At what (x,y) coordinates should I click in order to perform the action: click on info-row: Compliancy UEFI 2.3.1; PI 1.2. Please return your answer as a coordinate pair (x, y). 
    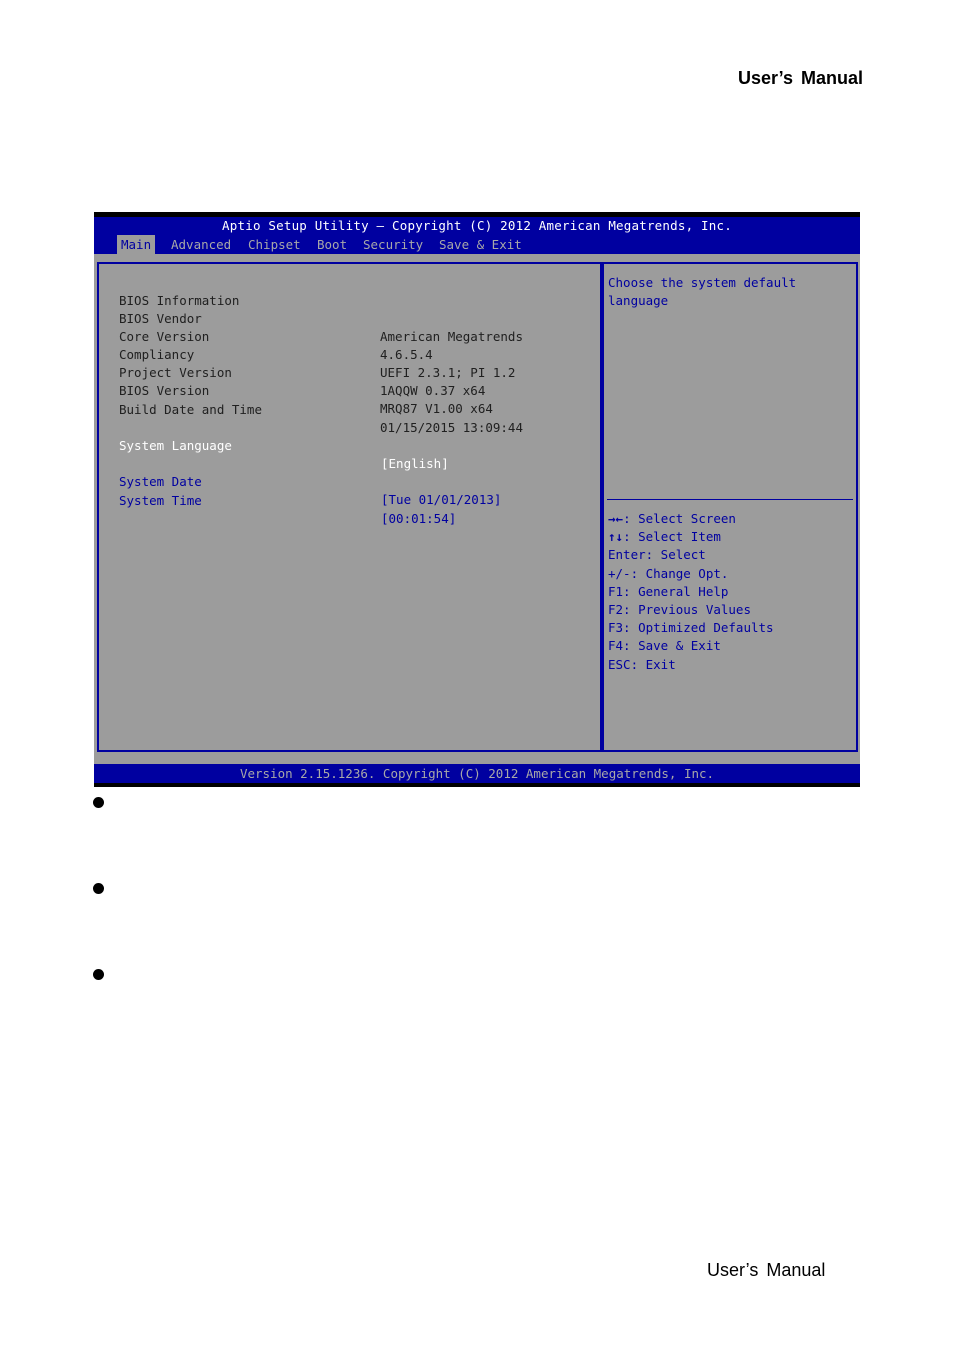
    Looking at the image, I should click on (317, 354).